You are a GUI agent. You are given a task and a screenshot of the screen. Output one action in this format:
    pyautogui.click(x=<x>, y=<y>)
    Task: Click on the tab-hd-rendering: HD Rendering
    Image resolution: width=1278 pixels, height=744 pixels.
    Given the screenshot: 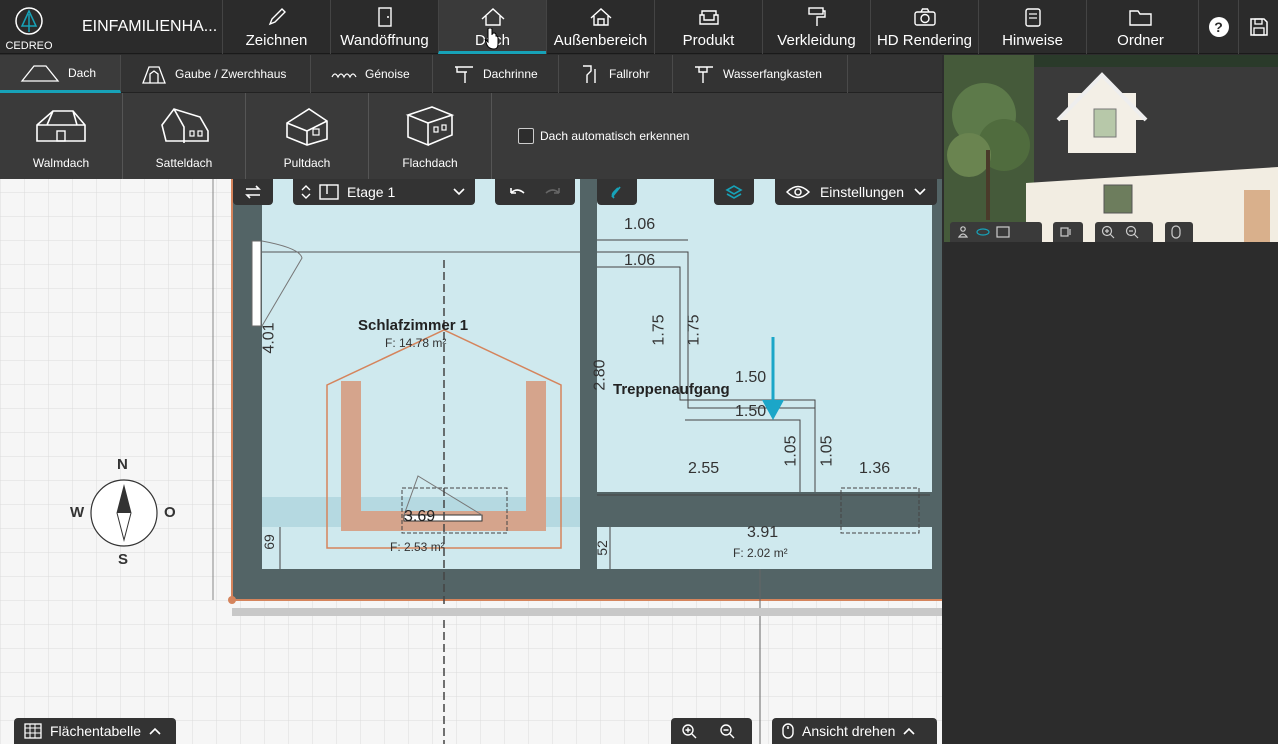 What is the action you would take?
    pyautogui.click(x=924, y=27)
    